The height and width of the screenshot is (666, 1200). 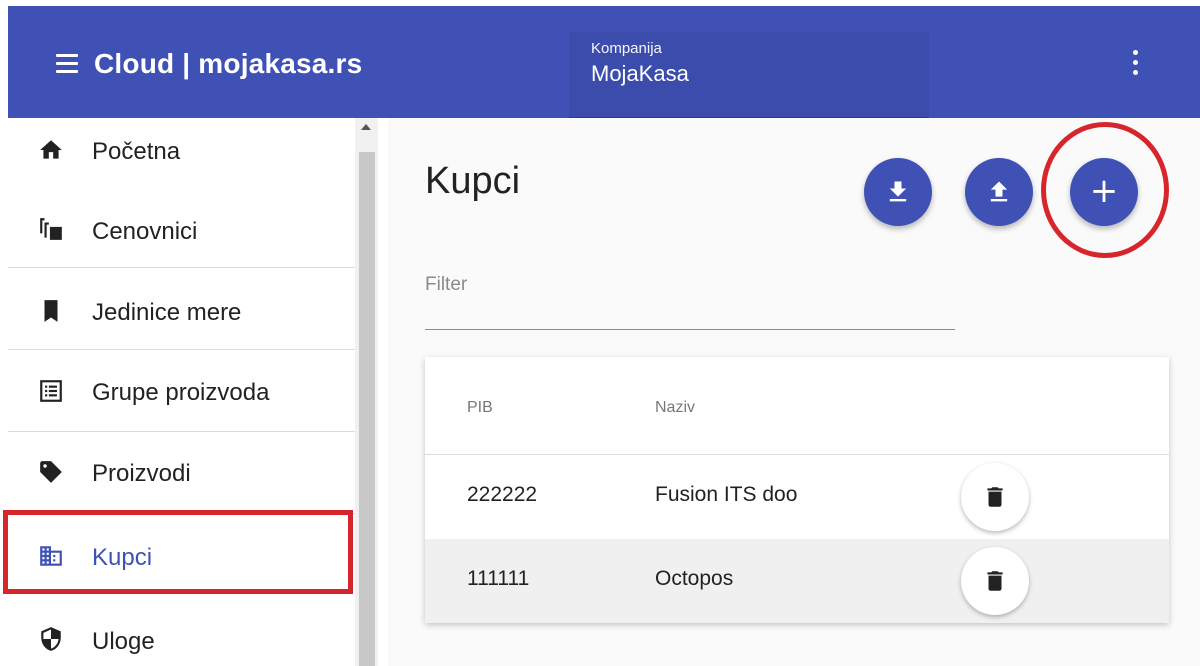 What do you see at coordinates (626, 48) in the screenshot?
I see `company-label: Kompanija` at bounding box center [626, 48].